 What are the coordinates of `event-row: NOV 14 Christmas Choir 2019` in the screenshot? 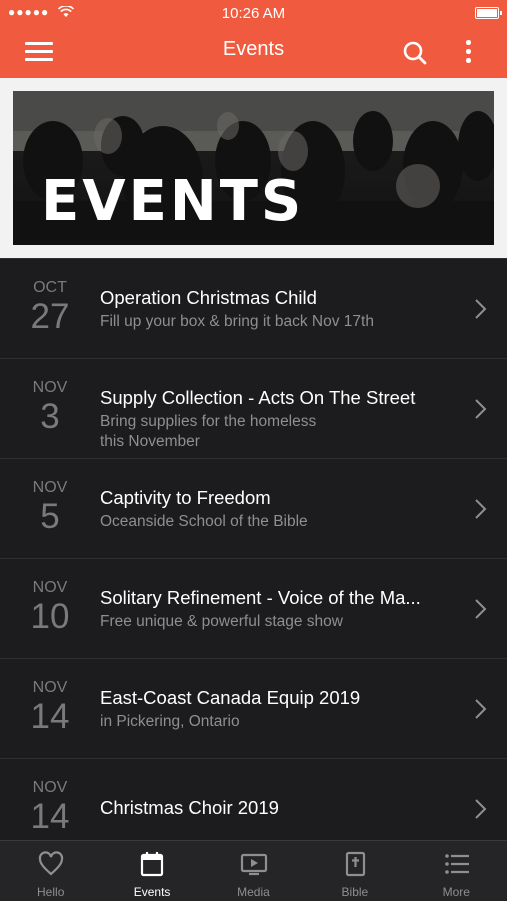 It's located at (253, 799).